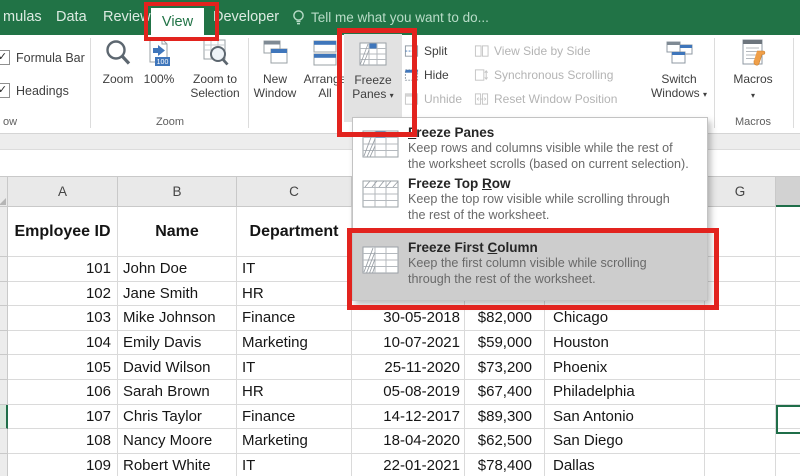 The height and width of the screenshot is (476, 800). What do you see at coordinates (753, 69) in the screenshot?
I see `macros-button: Macros ▾` at bounding box center [753, 69].